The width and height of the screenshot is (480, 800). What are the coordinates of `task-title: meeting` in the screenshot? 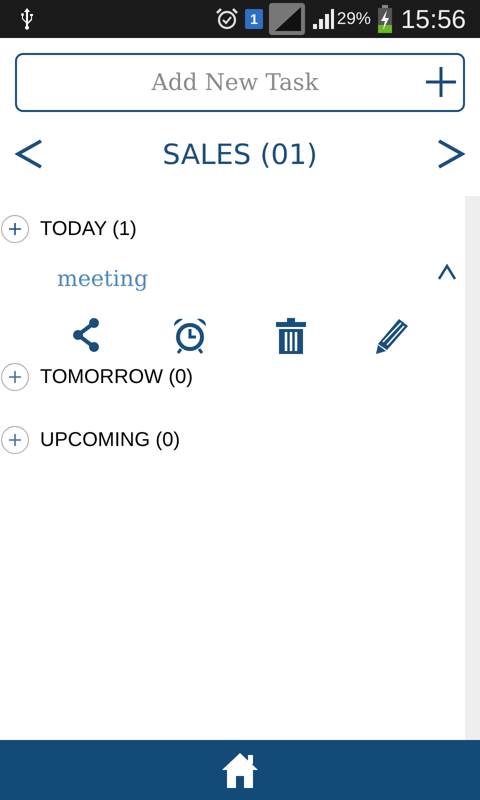 It's located at (102, 279).